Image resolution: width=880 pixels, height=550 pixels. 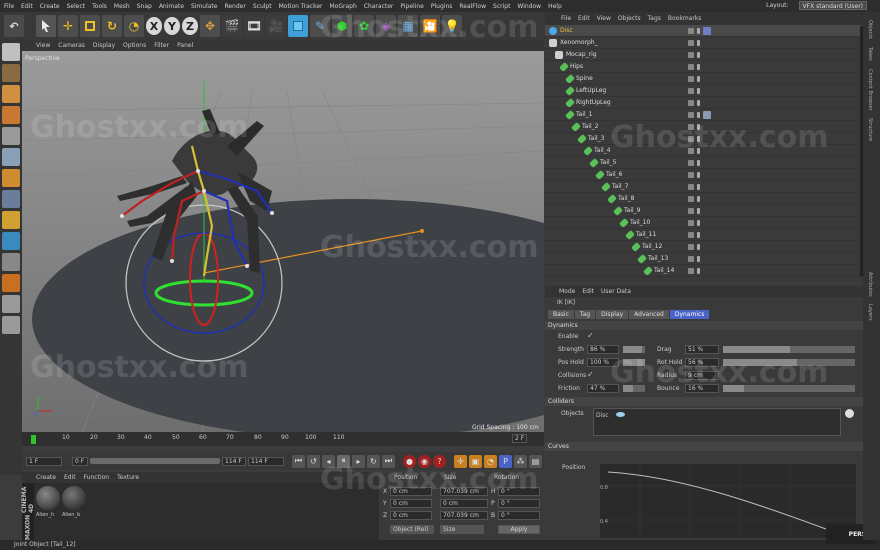 What do you see at coordinates (128, 478) in the screenshot?
I see `material-menu-texture: Texture` at bounding box center [128, 478].